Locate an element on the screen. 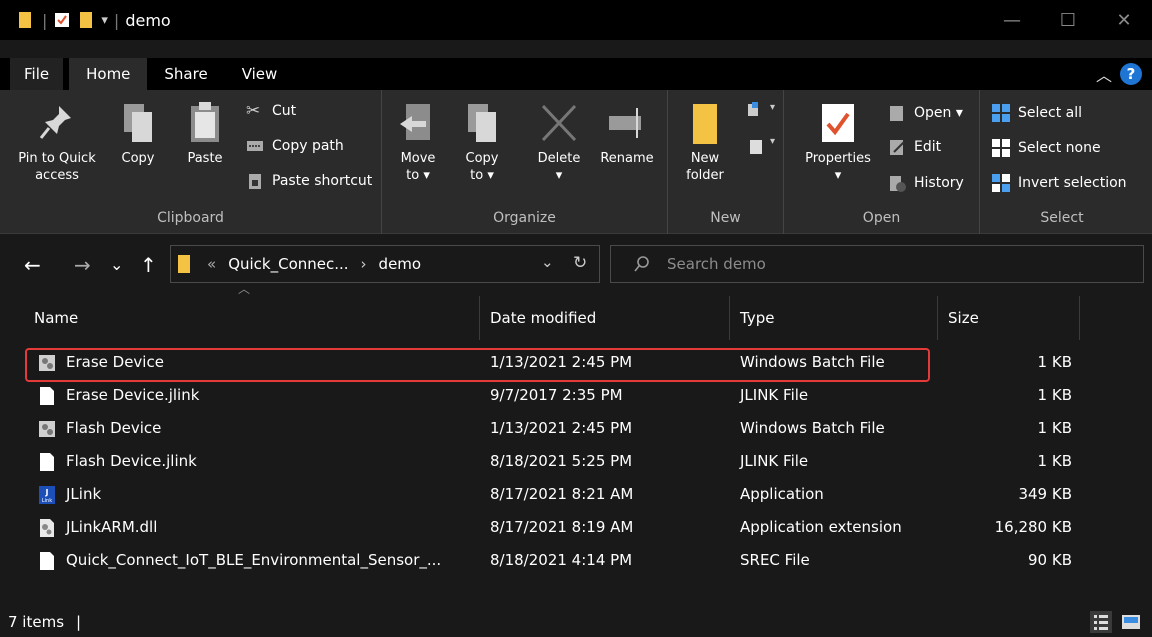 This screenshot has height=637, width=1152. new-item-icon: ▾ is located at coordinates (760, 114).